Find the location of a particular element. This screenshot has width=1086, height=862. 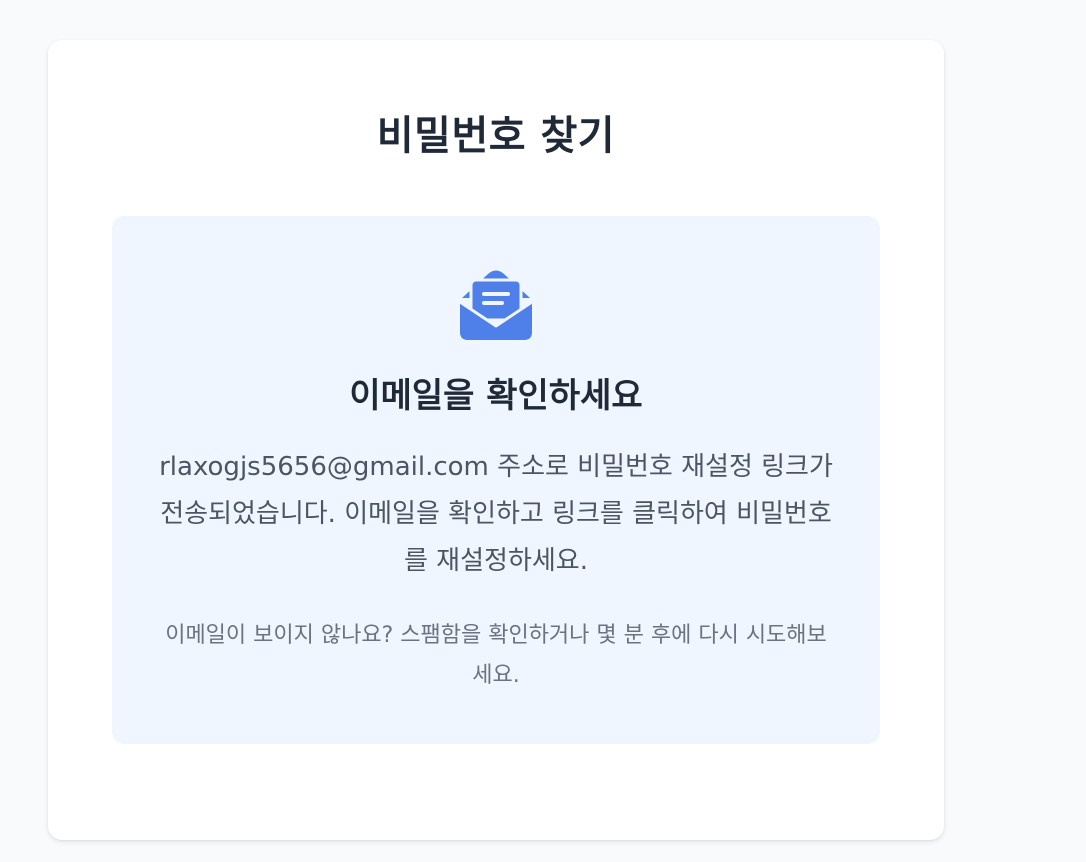

notice-heading: 이메일을 확인하세요 is located at coordinates (496, 396).